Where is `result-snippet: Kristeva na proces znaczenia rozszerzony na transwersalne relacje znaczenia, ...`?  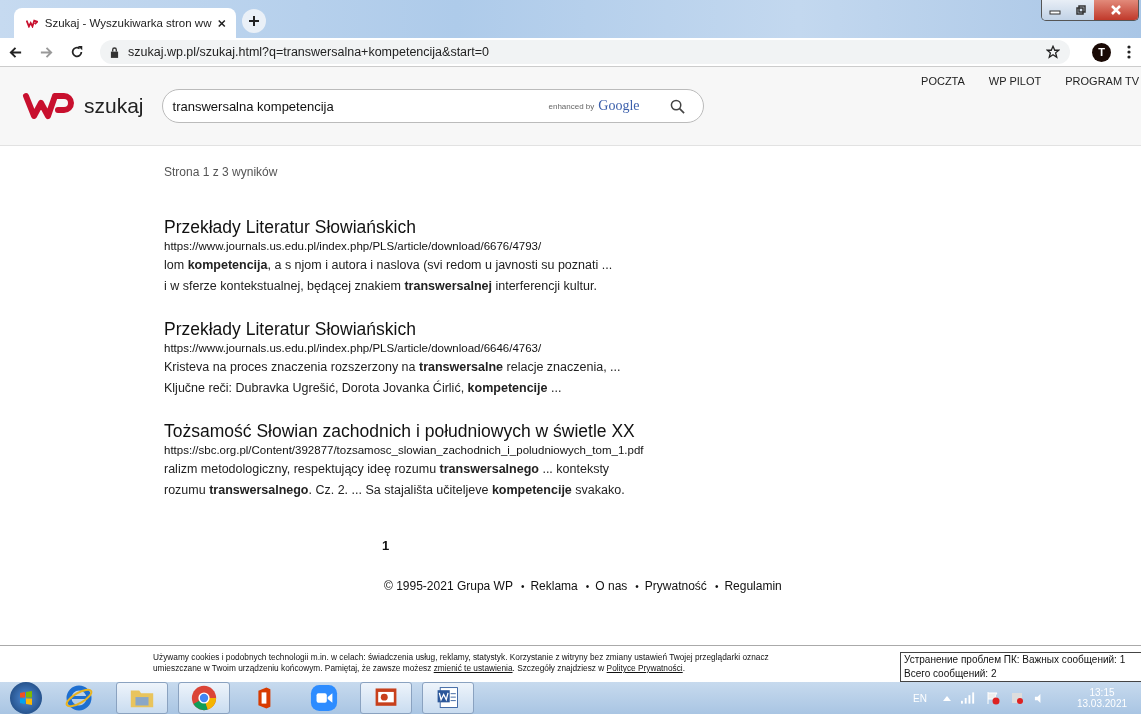 result-snippet: Kristeva na proces znaczenia rozszerzony na transwersalne relacje znaczenia, ... is located at coordinates (393, 367).